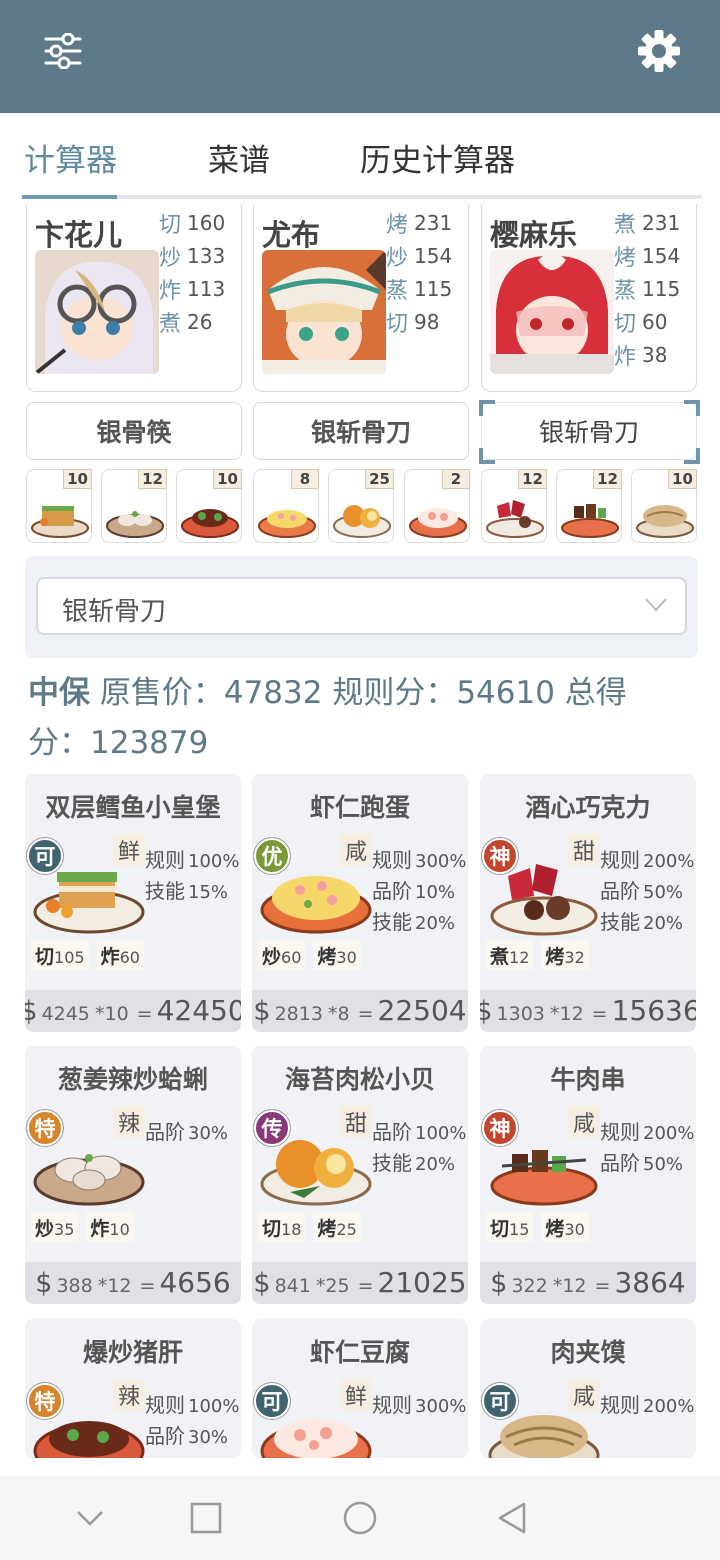 The image size is (720, 1560). What do you see at coordinates (305, 479) in the screenshot?
I see `dish-count: 8` at bounding box center [305, 479].